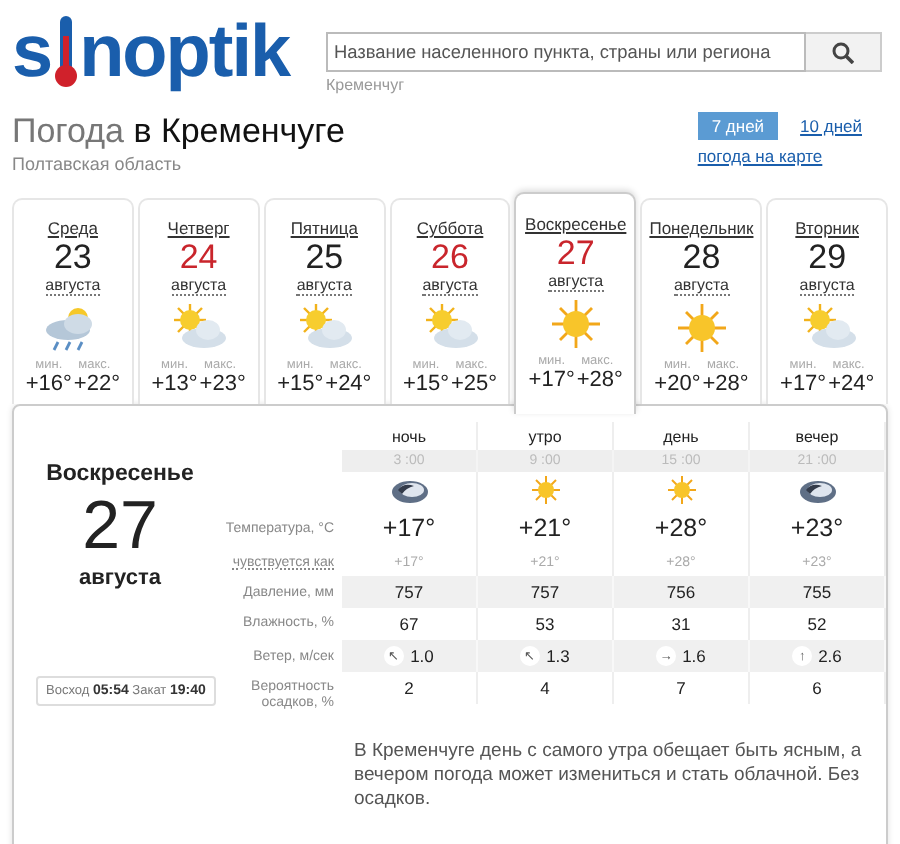  I want to click on min-temp: +13°, so click(174, 384).